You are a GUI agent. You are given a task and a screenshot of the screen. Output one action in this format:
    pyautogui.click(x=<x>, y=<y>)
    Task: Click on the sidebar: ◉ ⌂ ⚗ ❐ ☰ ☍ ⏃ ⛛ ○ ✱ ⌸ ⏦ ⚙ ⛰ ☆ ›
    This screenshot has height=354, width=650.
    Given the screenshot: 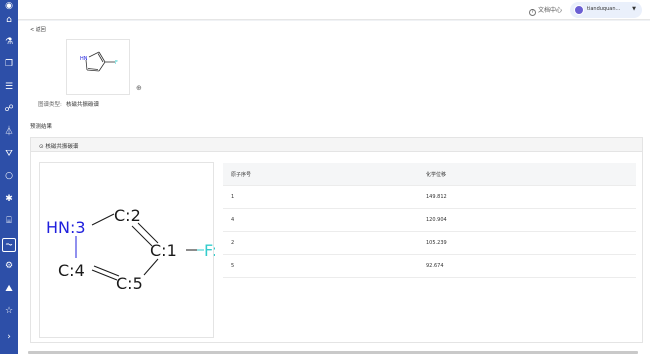 What is the action you would take?
    pyautogui.click(x=9, y=177)
    